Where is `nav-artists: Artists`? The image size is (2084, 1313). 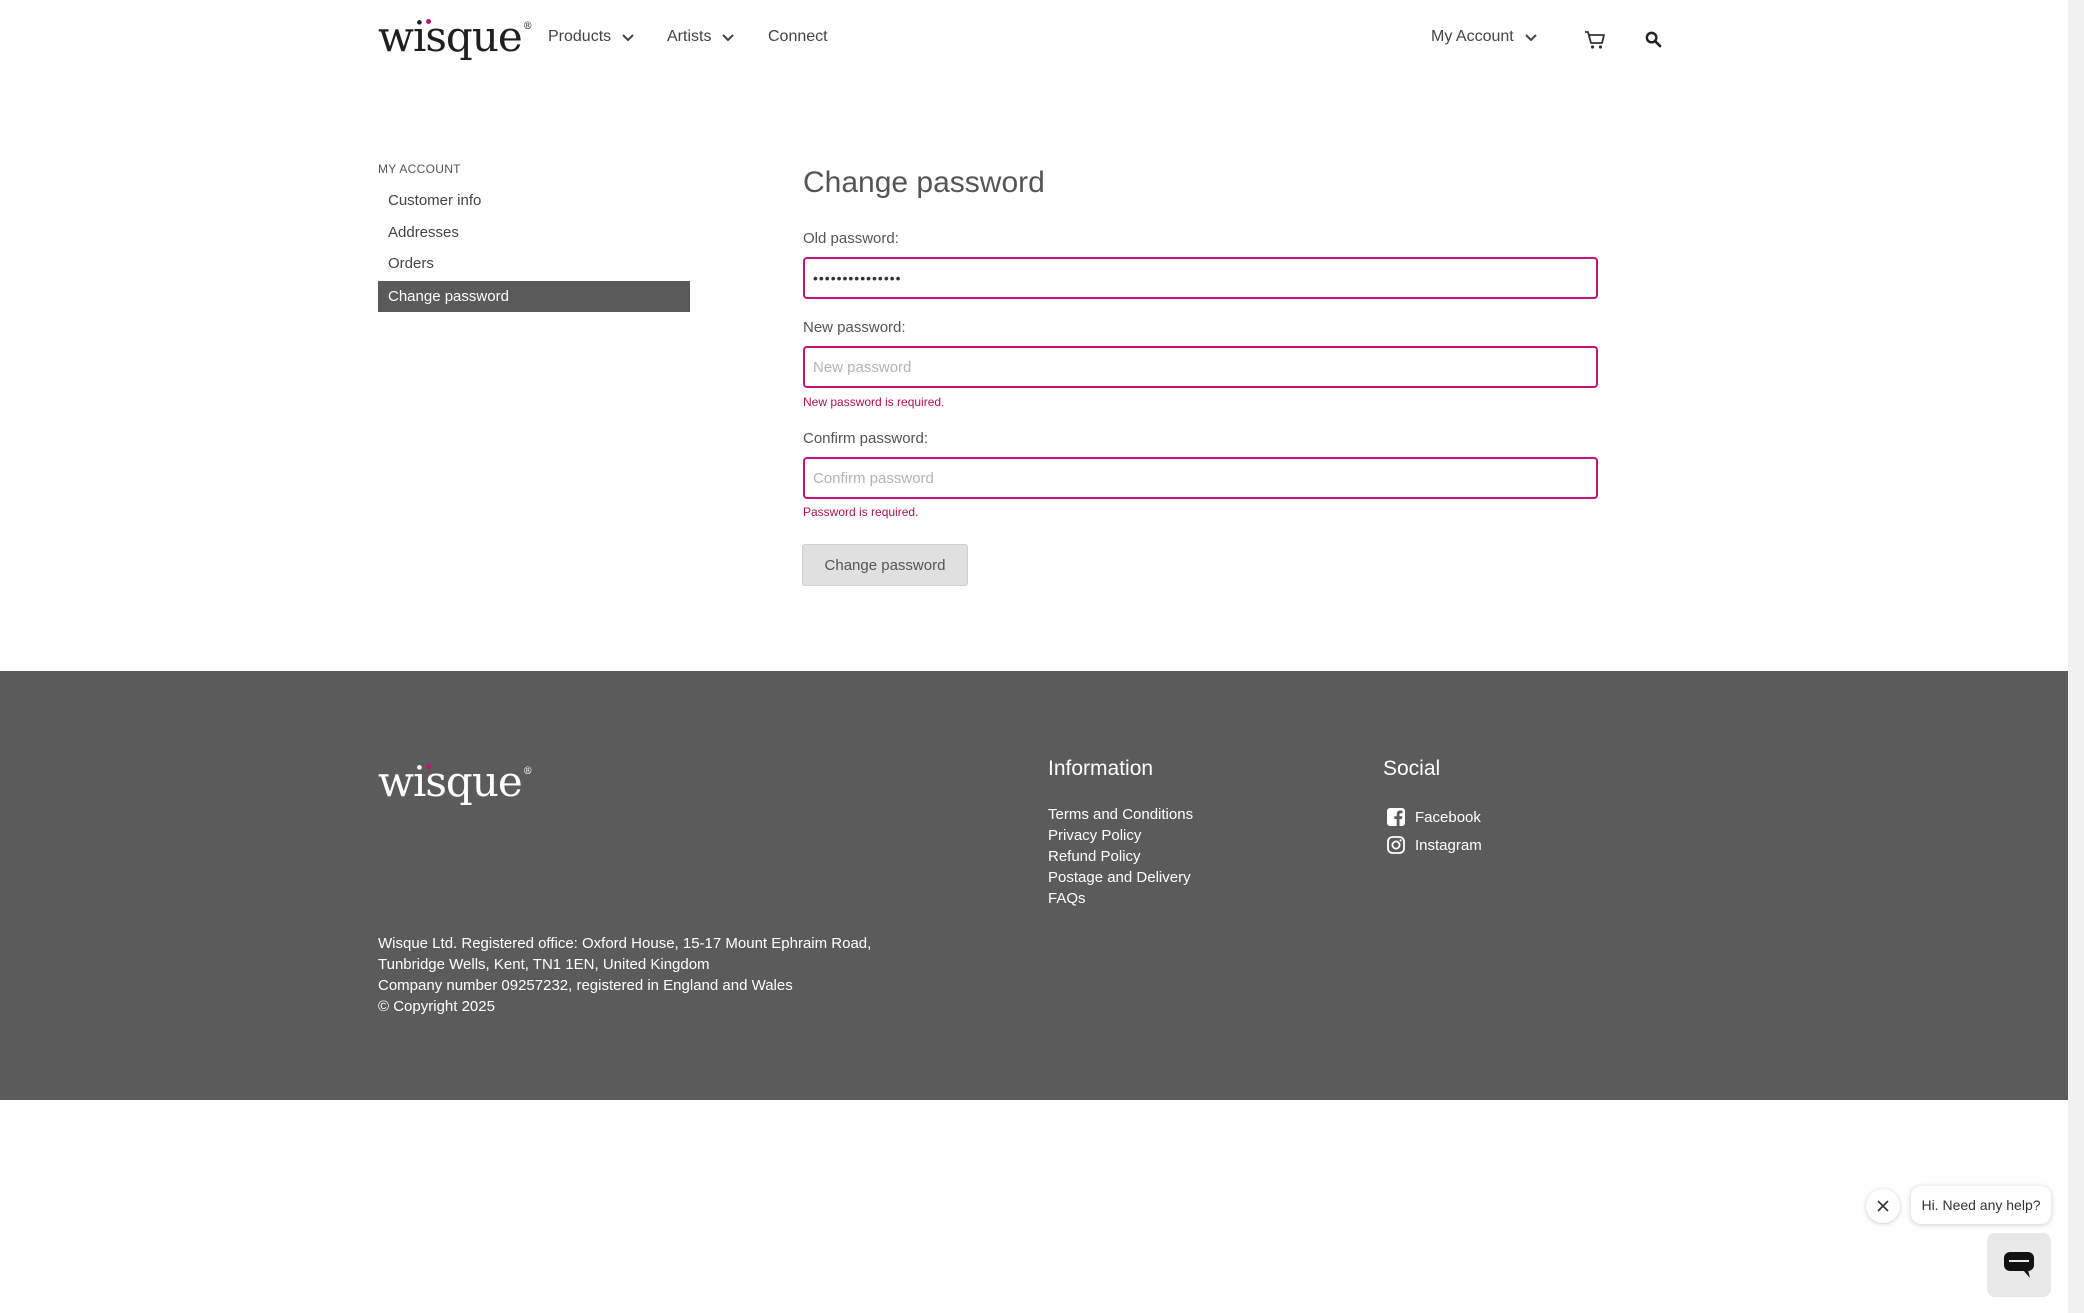 nav-artists: Artists is located at coordinates (701, 37).